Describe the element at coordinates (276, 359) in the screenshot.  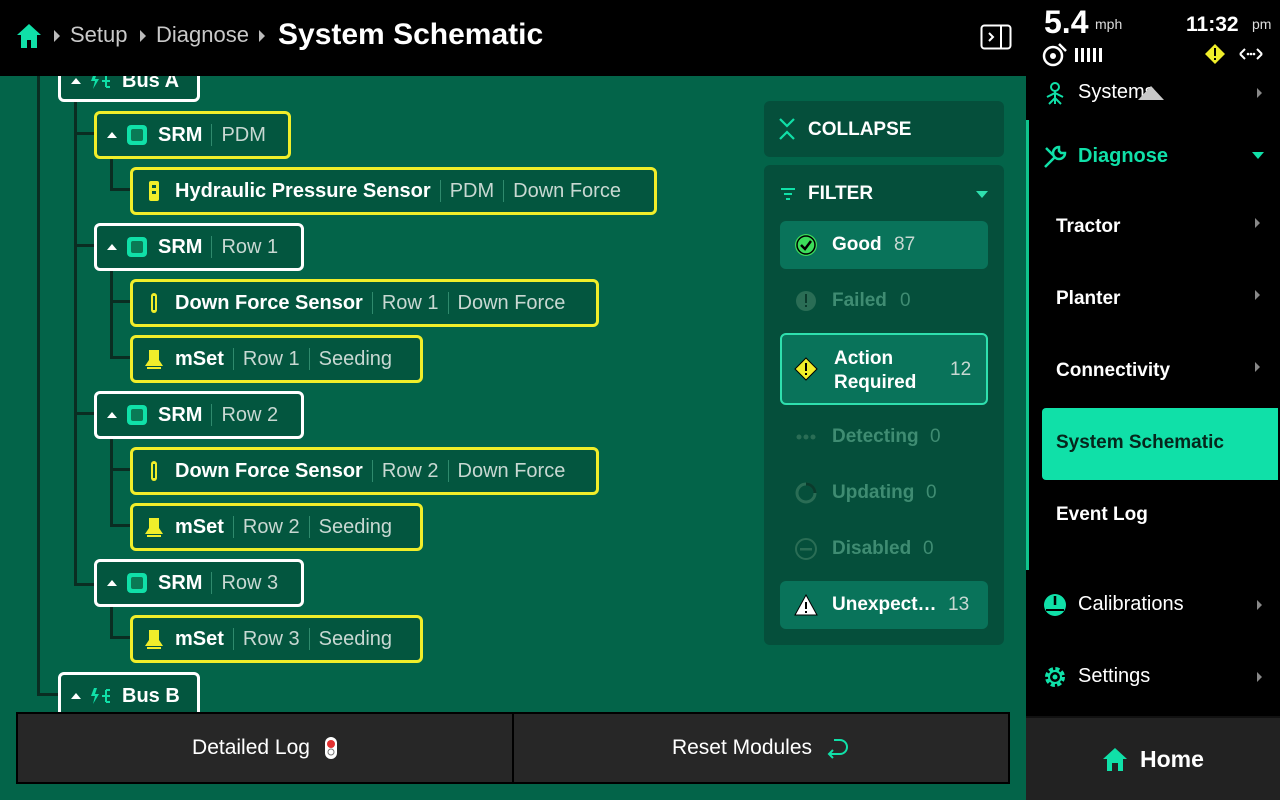
I see `tree-node-mset-row-1: mSet Row 1 Seeding` at that location.